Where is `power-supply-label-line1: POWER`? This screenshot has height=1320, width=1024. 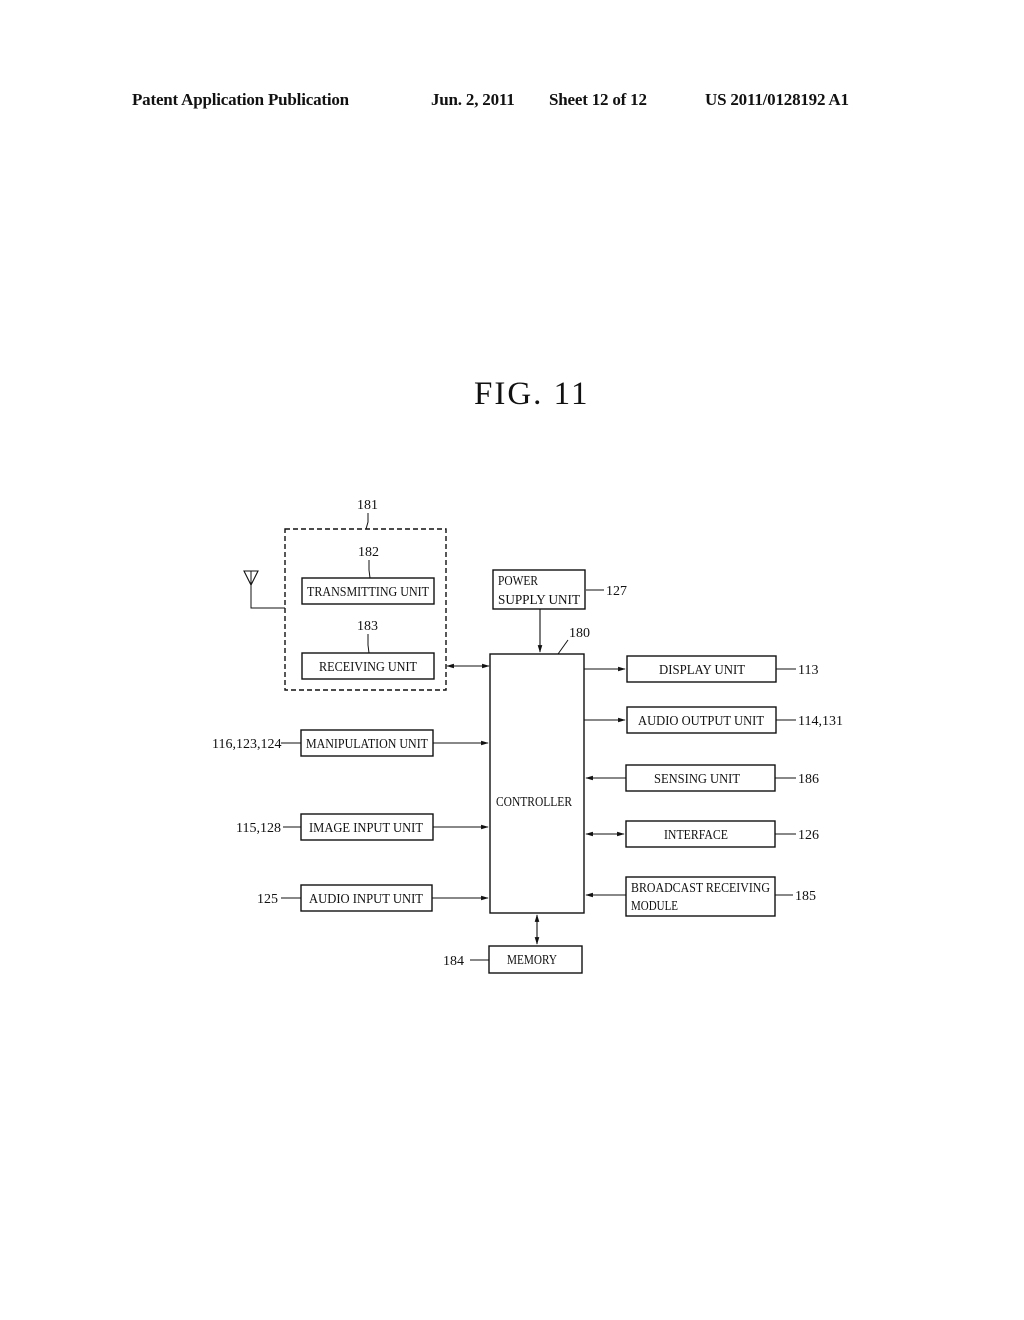 power-supply-label-line1: POWER is located at coordinates (518, 581).